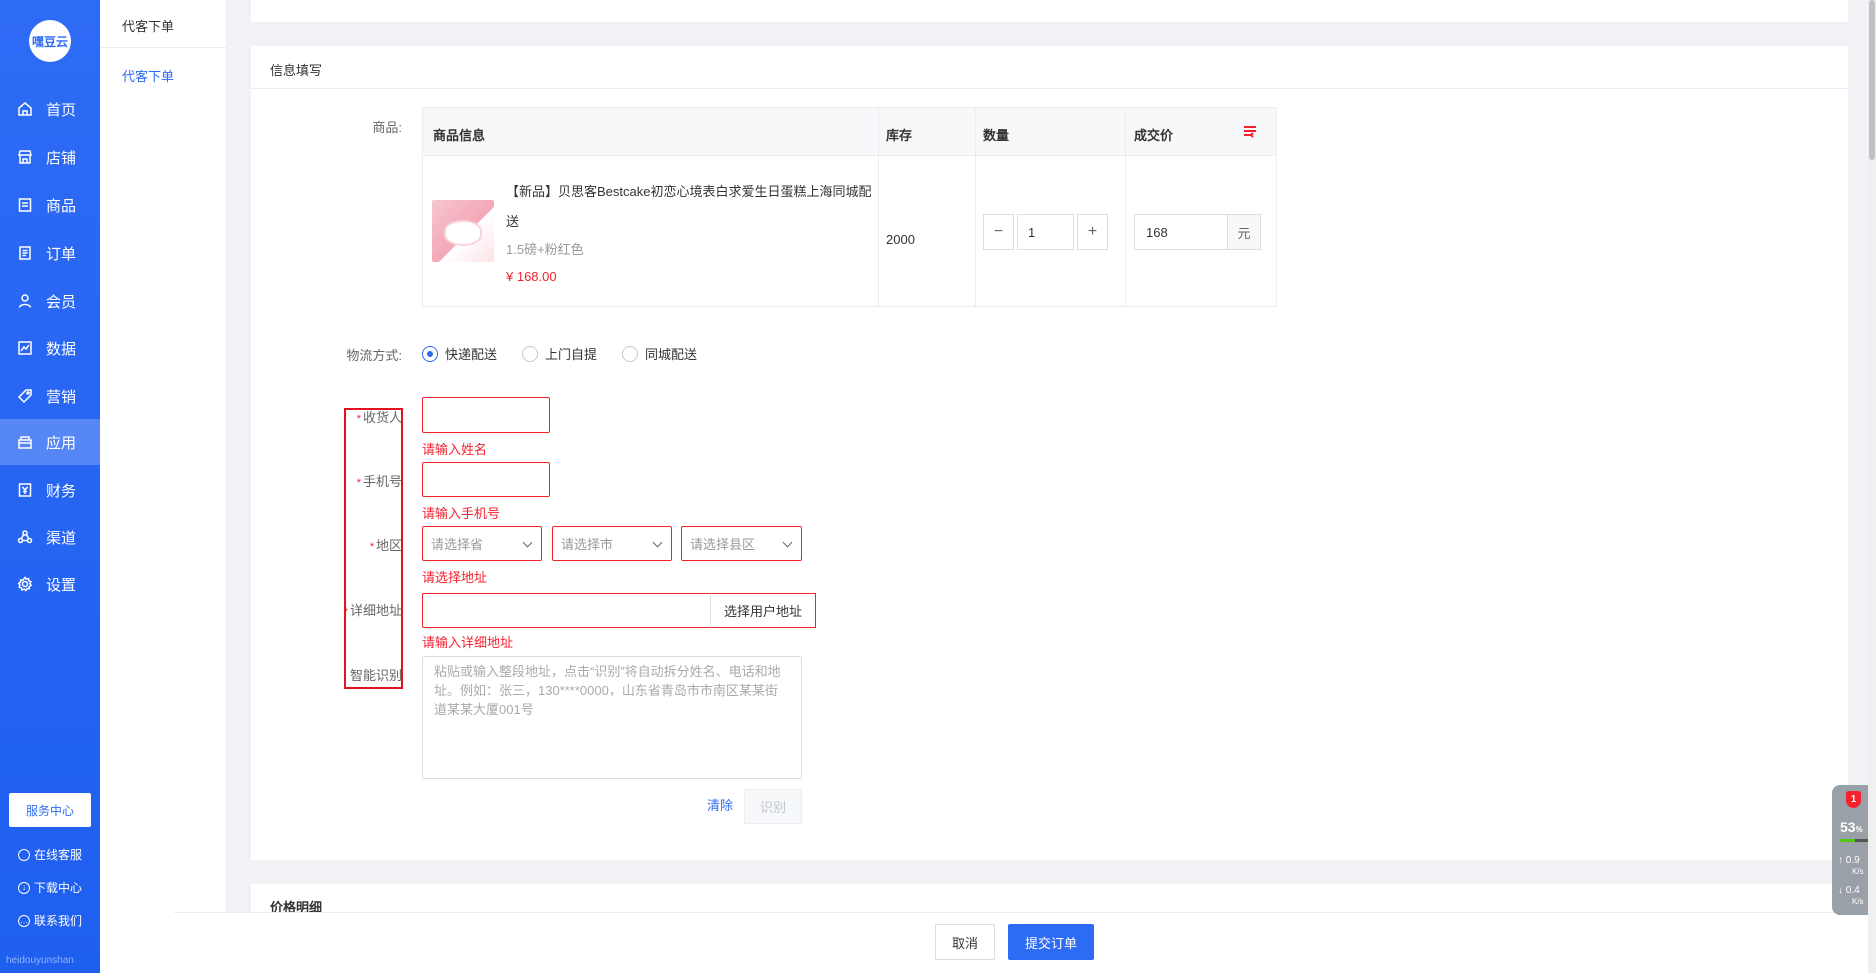  I want to click on contact-us-link: … 联系我们, so click(50, 920).